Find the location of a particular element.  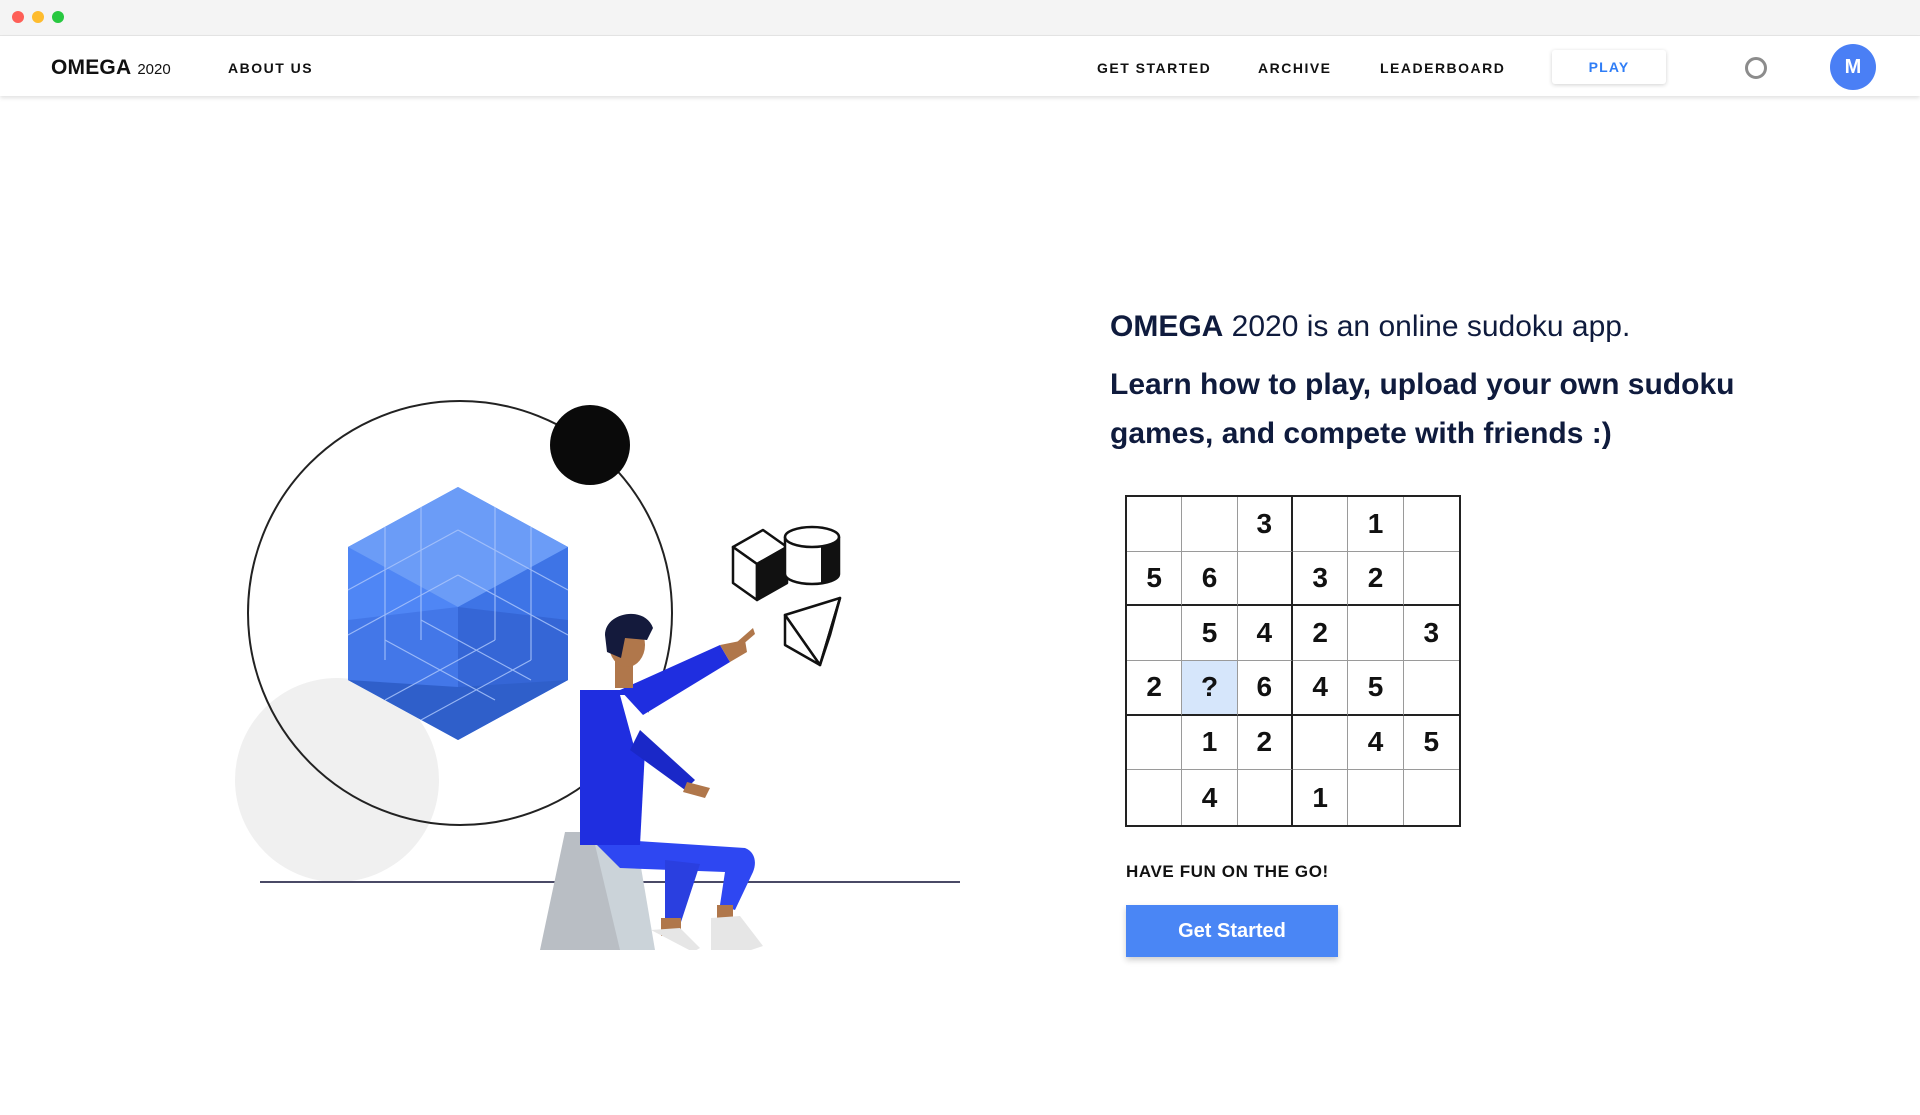

sudoku-board: 3 1 5 6 3 2 5 4 2 3 2? 6 4 5 1 2 4 5 4 1 is located at coordinates (1293, 661).